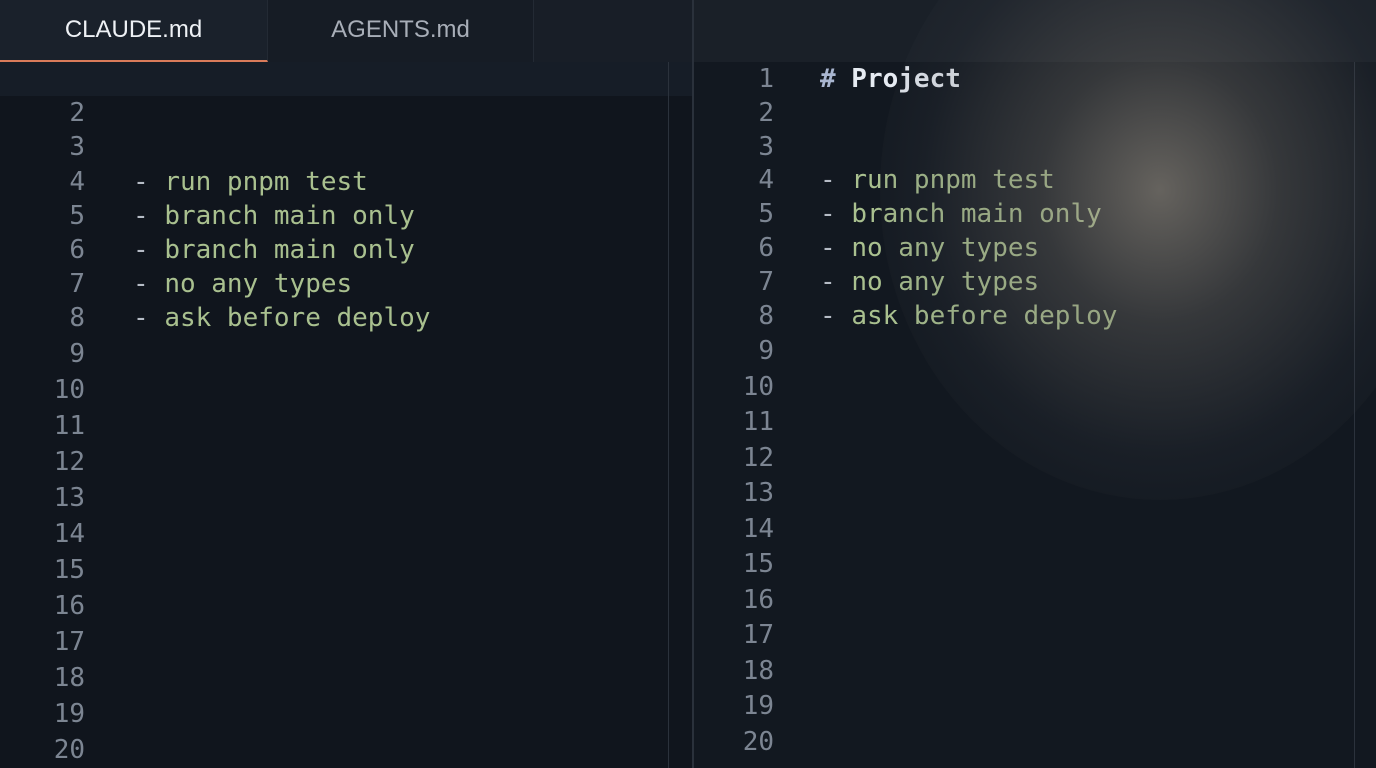  What do you see at coordinates (346, 356) in the screenshot?
I see `left-editor-line: 9` at bounding box center [346, 356].